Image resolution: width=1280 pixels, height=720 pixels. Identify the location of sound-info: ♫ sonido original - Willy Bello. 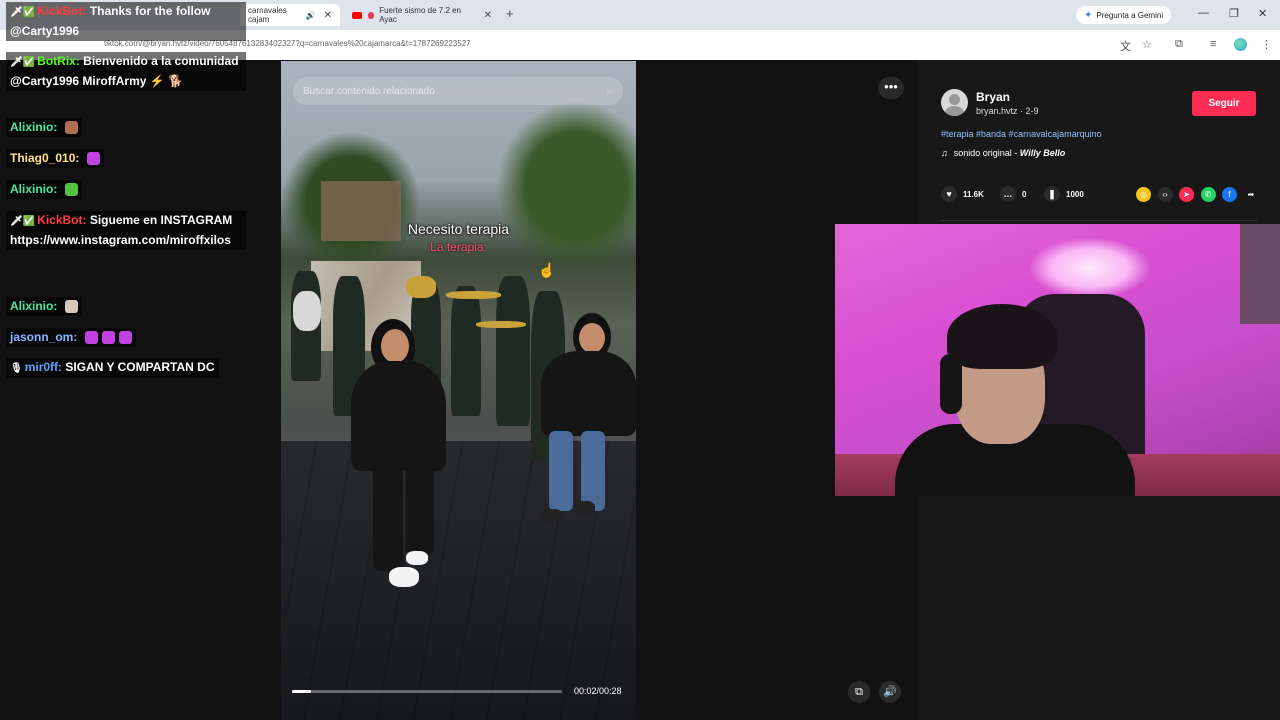
(1003, 153).